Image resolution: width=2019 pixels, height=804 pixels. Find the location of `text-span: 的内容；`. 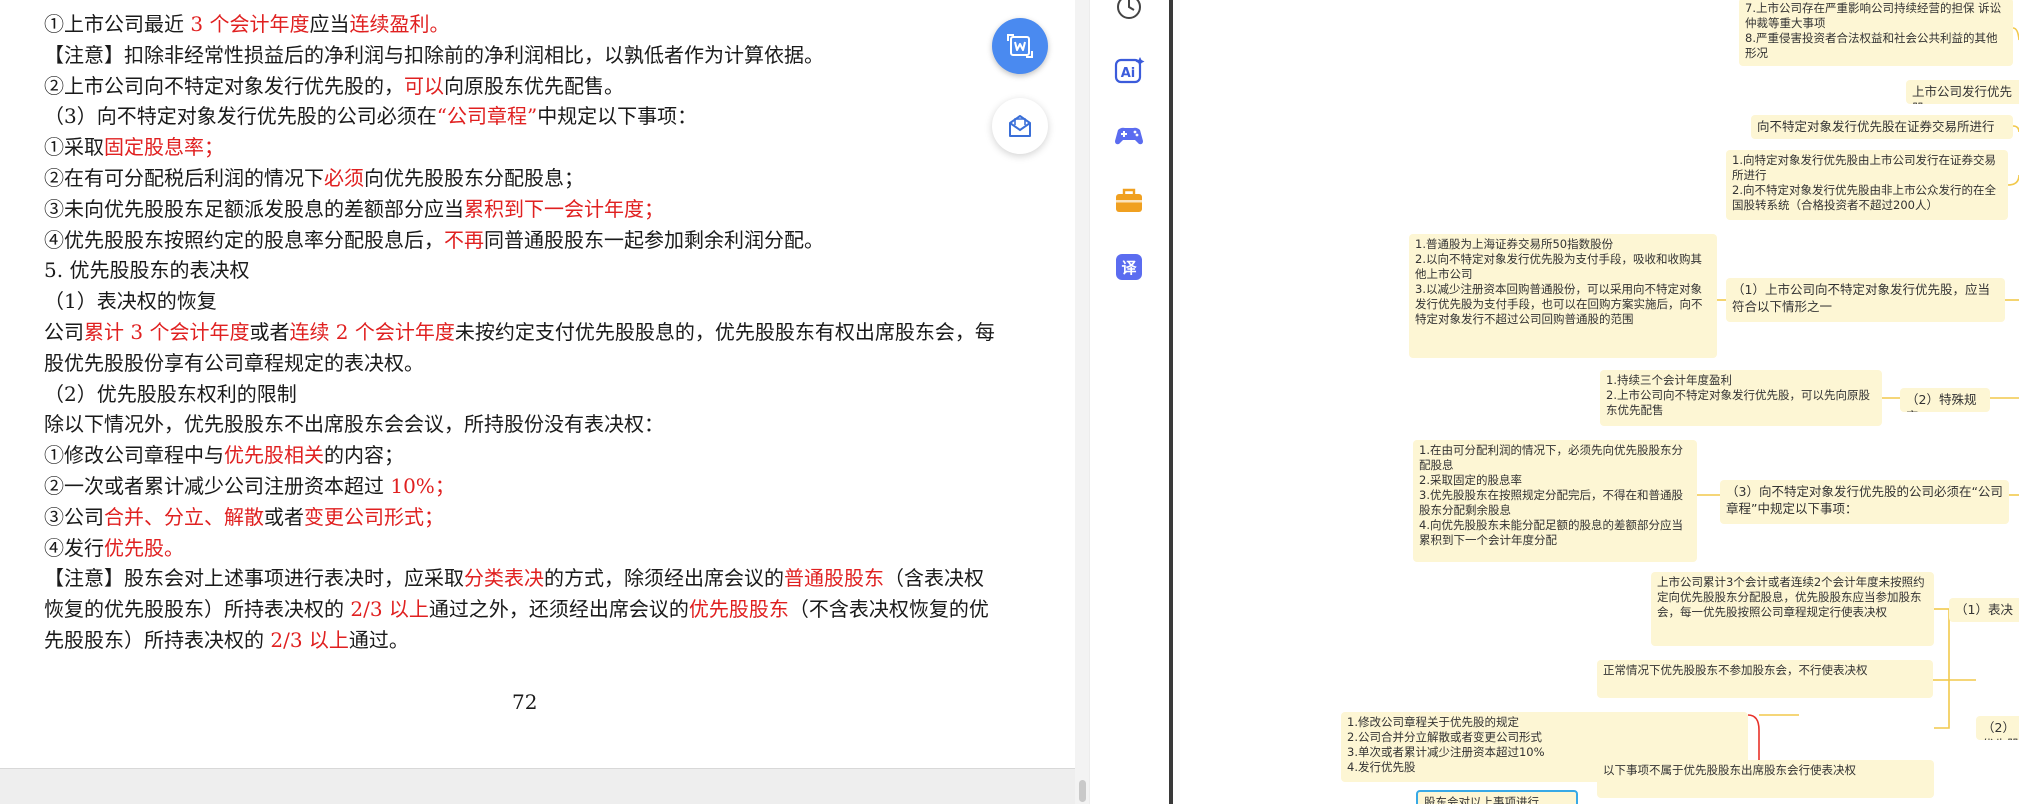

text-span: 的内容； is located at coordinates (364, 455).